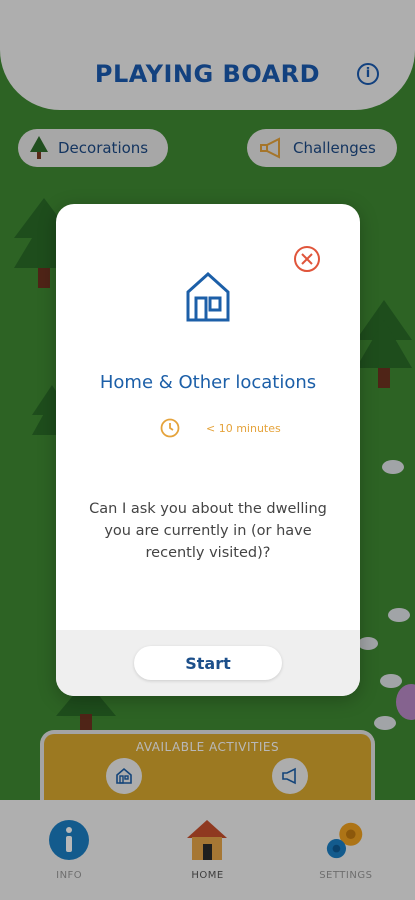  What do you see at coordinates (208, 296) in the screenshot?
I see `house-icon` at bounding box center [208, 296].